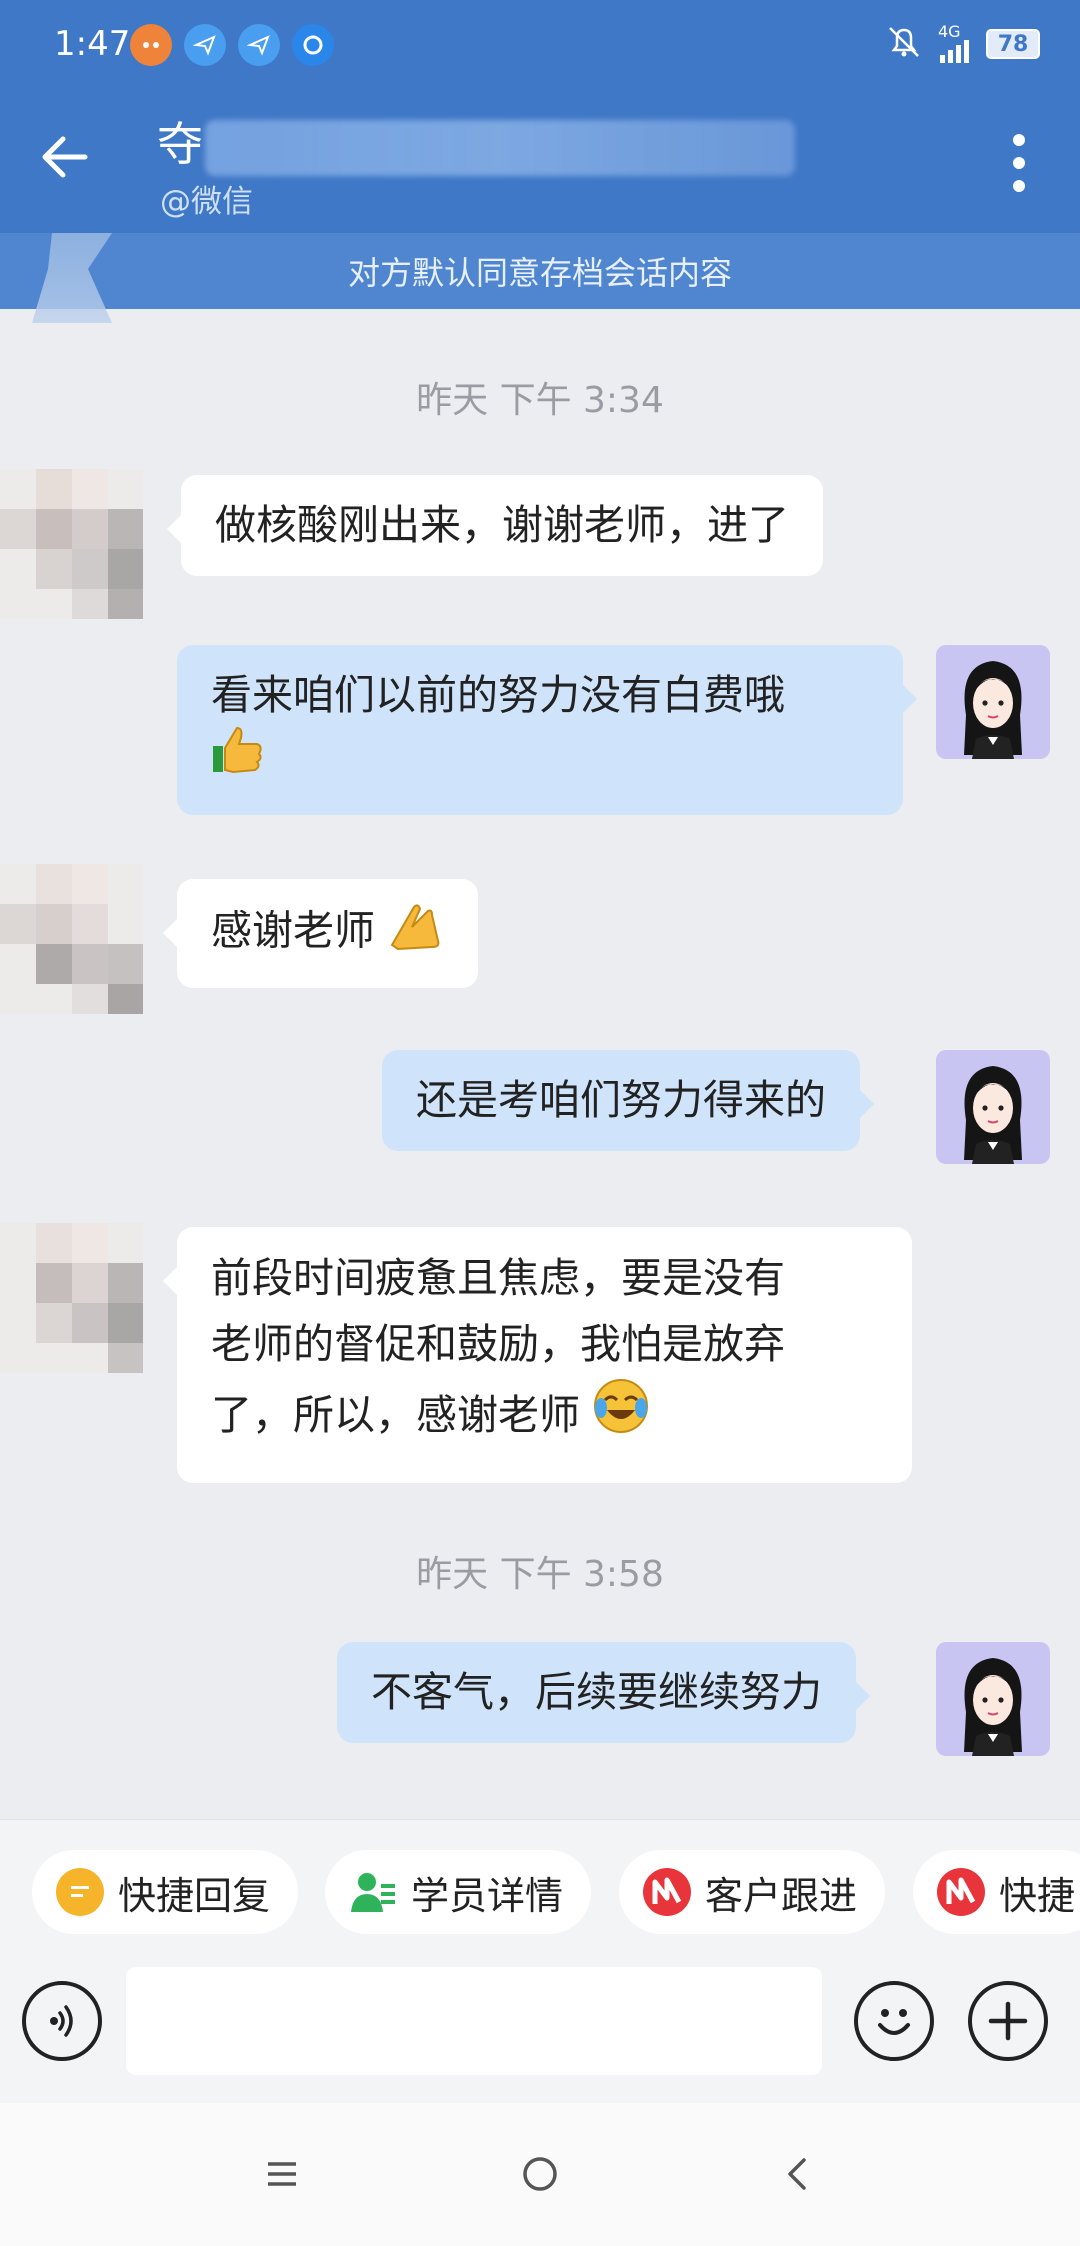 The width and height of the screenshot is (1080, 2246). What do you see at coordinates (961, 1892) in the screenshot?
I see `quick-icon` at bounding box center [961, 1892].